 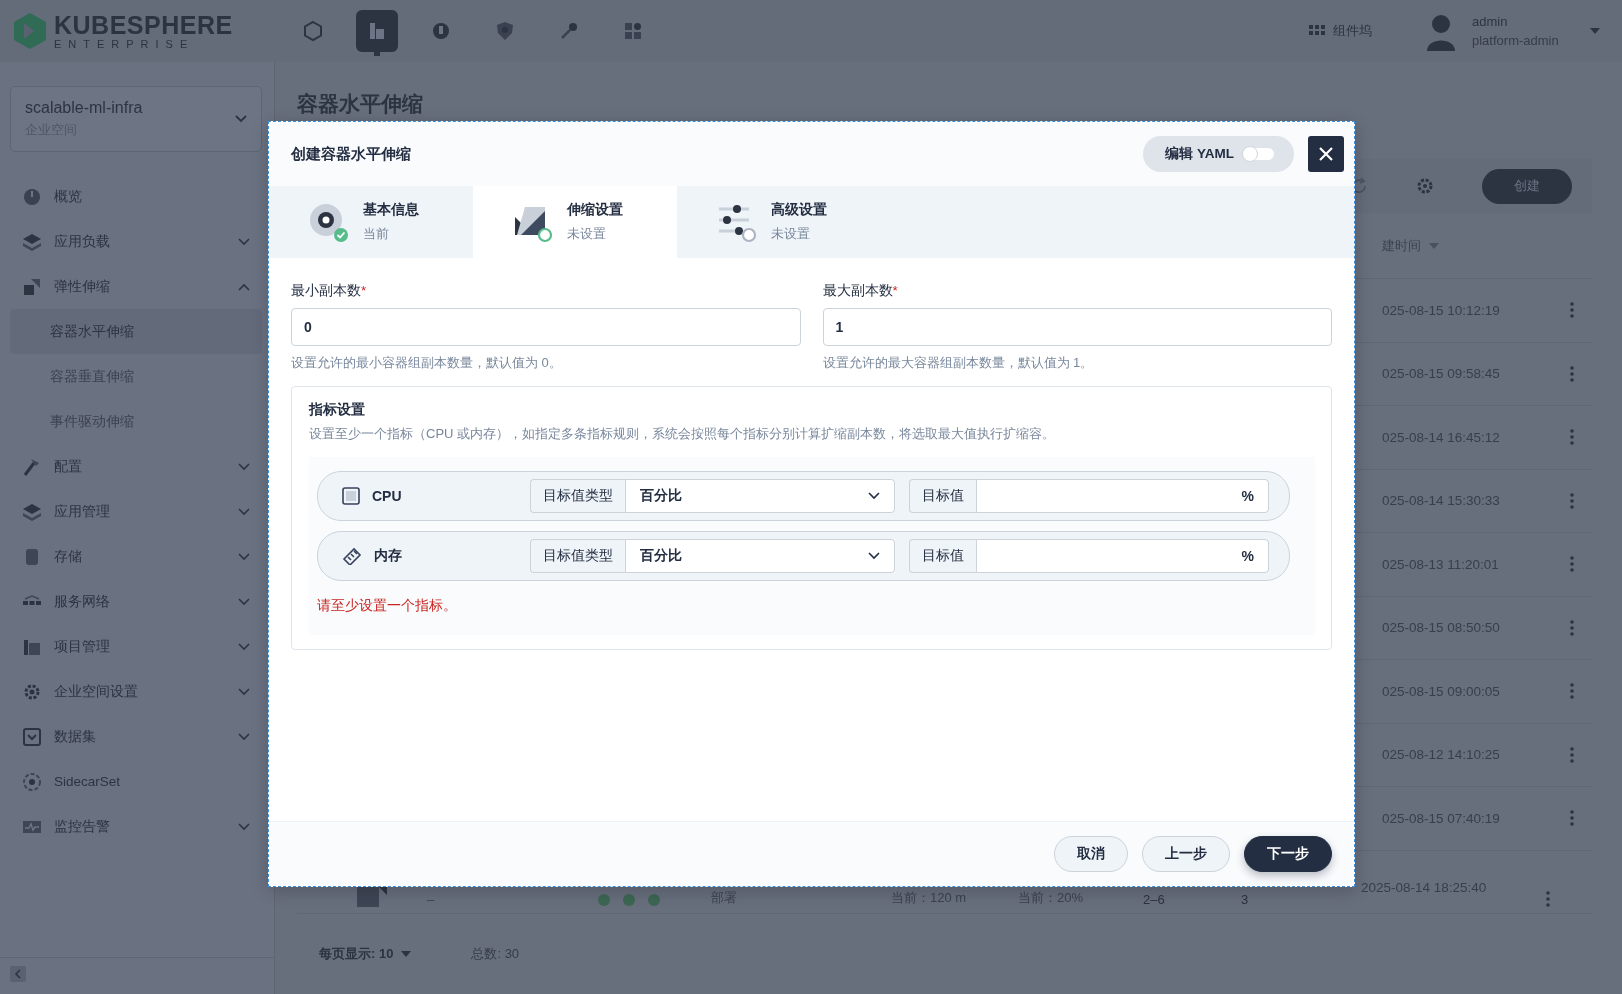 I want to click on sidebar-item: 存储, so click(x=136, y=556).